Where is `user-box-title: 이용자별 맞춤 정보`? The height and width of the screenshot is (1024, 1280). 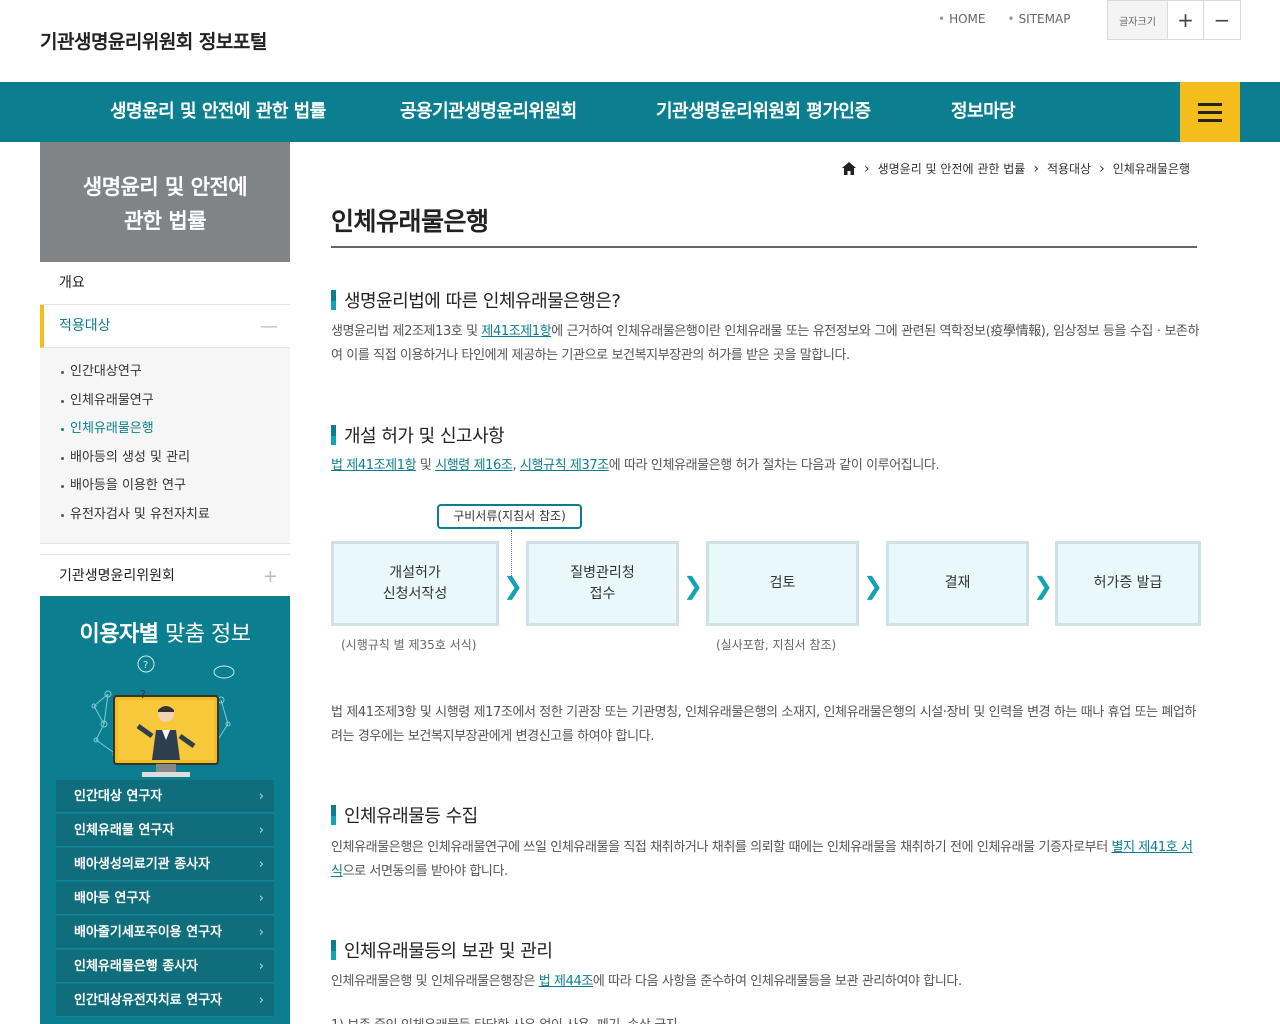 user-box-title: 이용자별 맞춤 정보 is located at coordinates (165, 634).